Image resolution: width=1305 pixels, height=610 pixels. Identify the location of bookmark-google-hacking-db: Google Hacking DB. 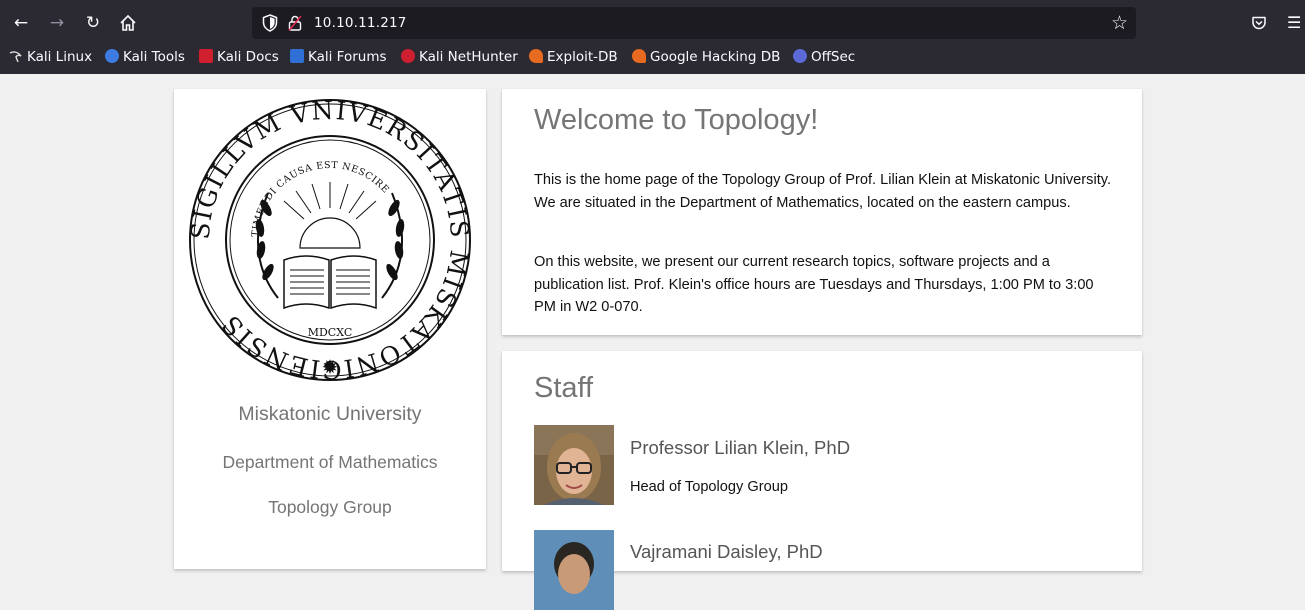
(706, 57).